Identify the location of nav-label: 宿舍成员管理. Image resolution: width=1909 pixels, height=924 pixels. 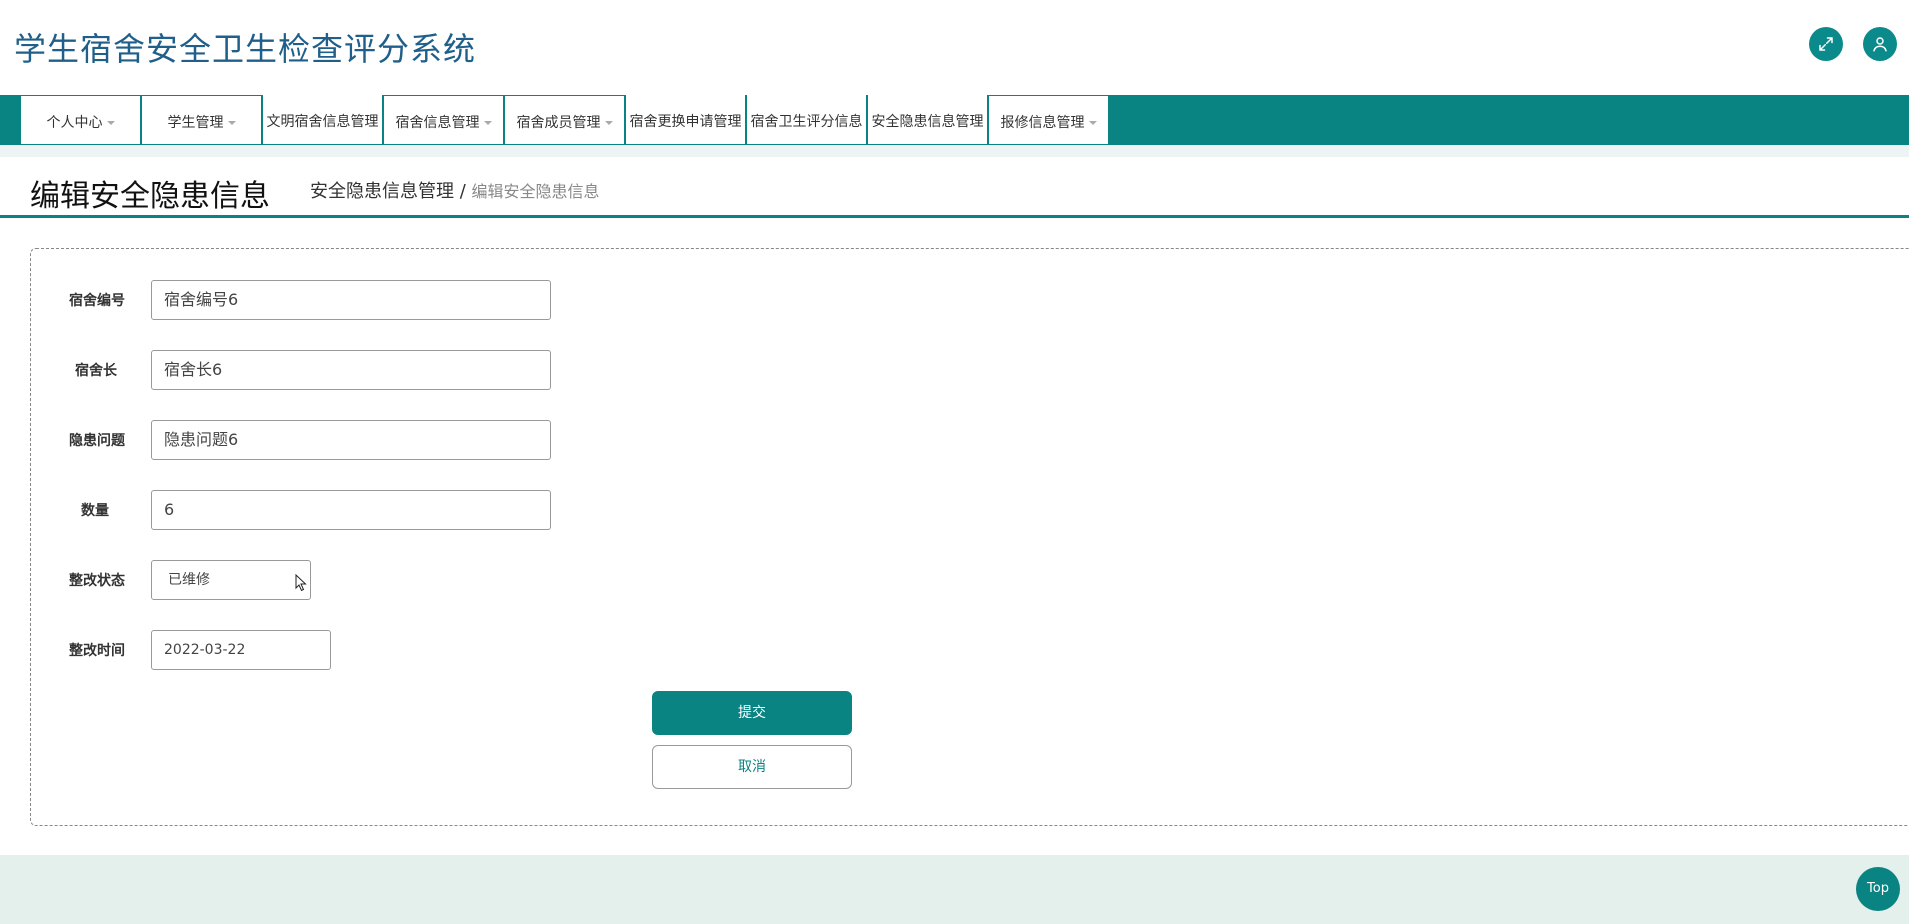
(558, 123).